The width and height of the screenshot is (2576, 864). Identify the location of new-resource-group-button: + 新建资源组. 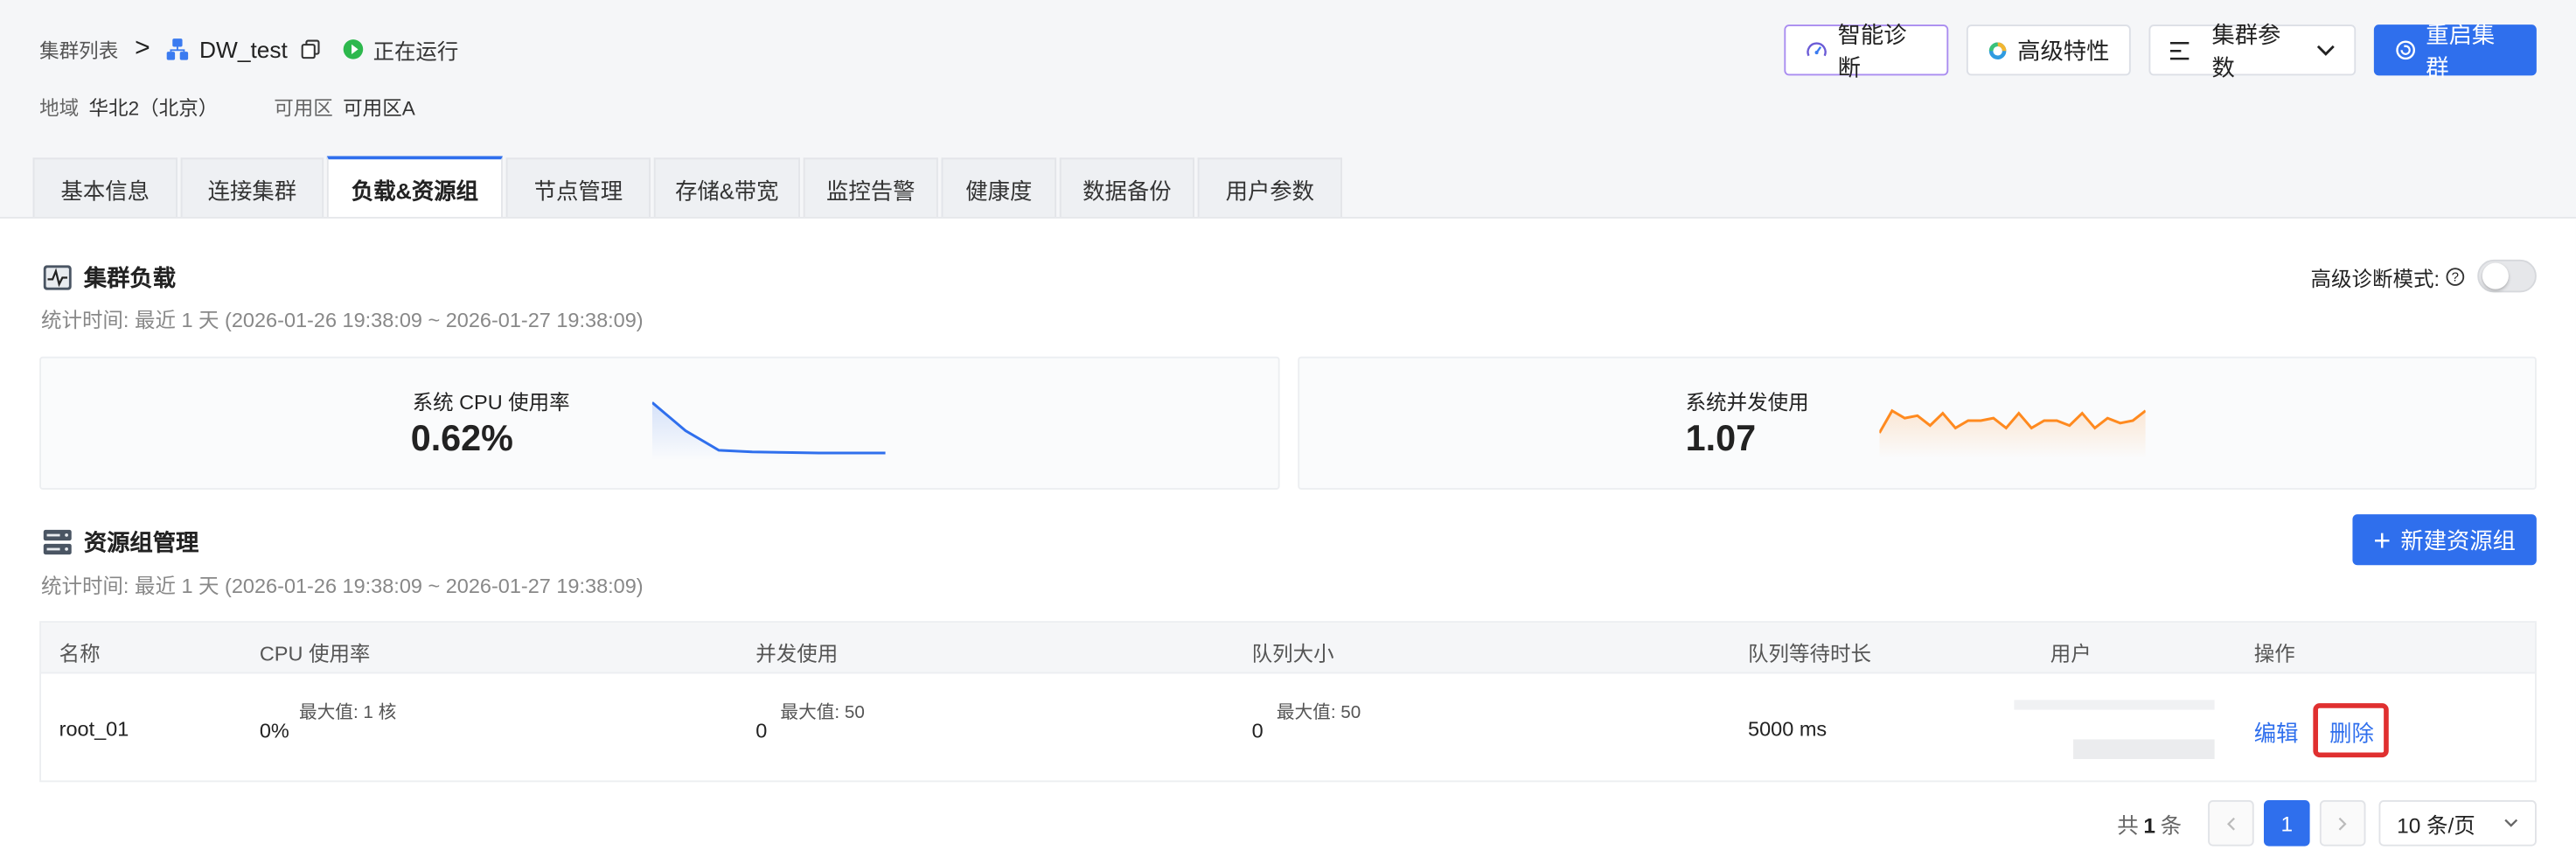
(2444, 540).